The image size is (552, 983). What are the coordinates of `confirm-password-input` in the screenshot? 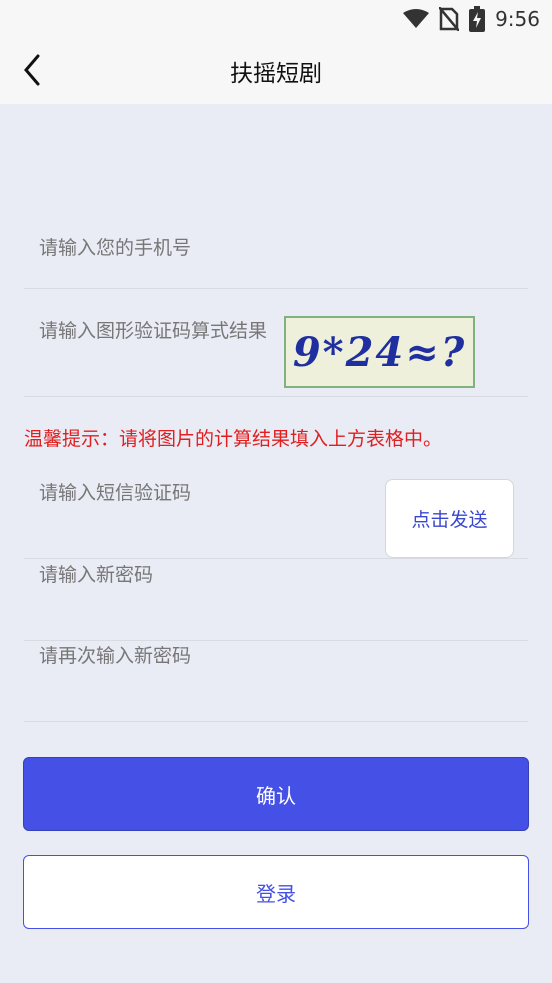 It's located at (276, 656).